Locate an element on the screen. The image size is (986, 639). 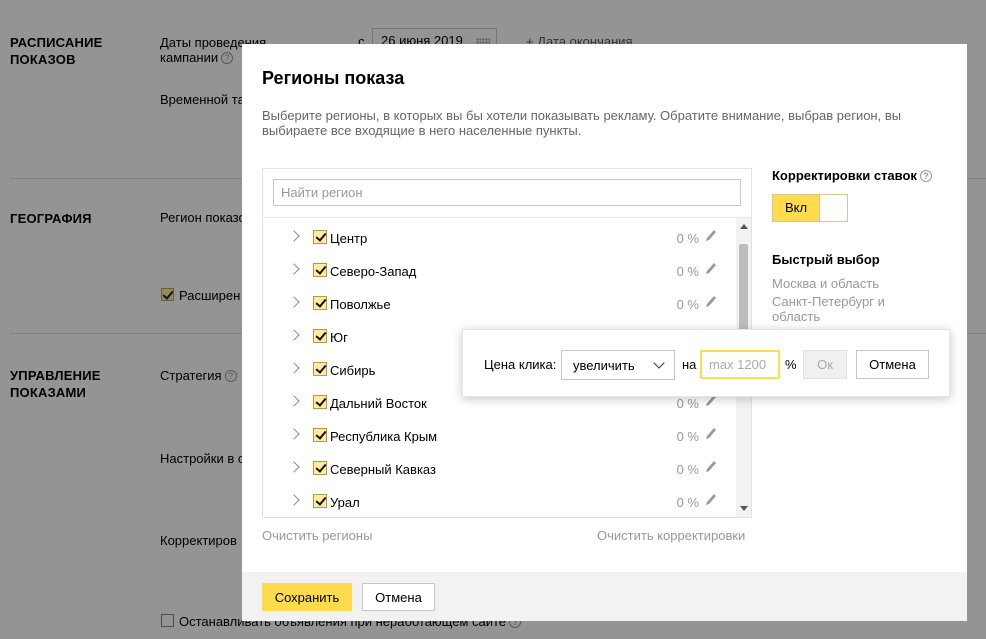
bid-corrections-toggle: Вкл is located at coordinates (810, 208).